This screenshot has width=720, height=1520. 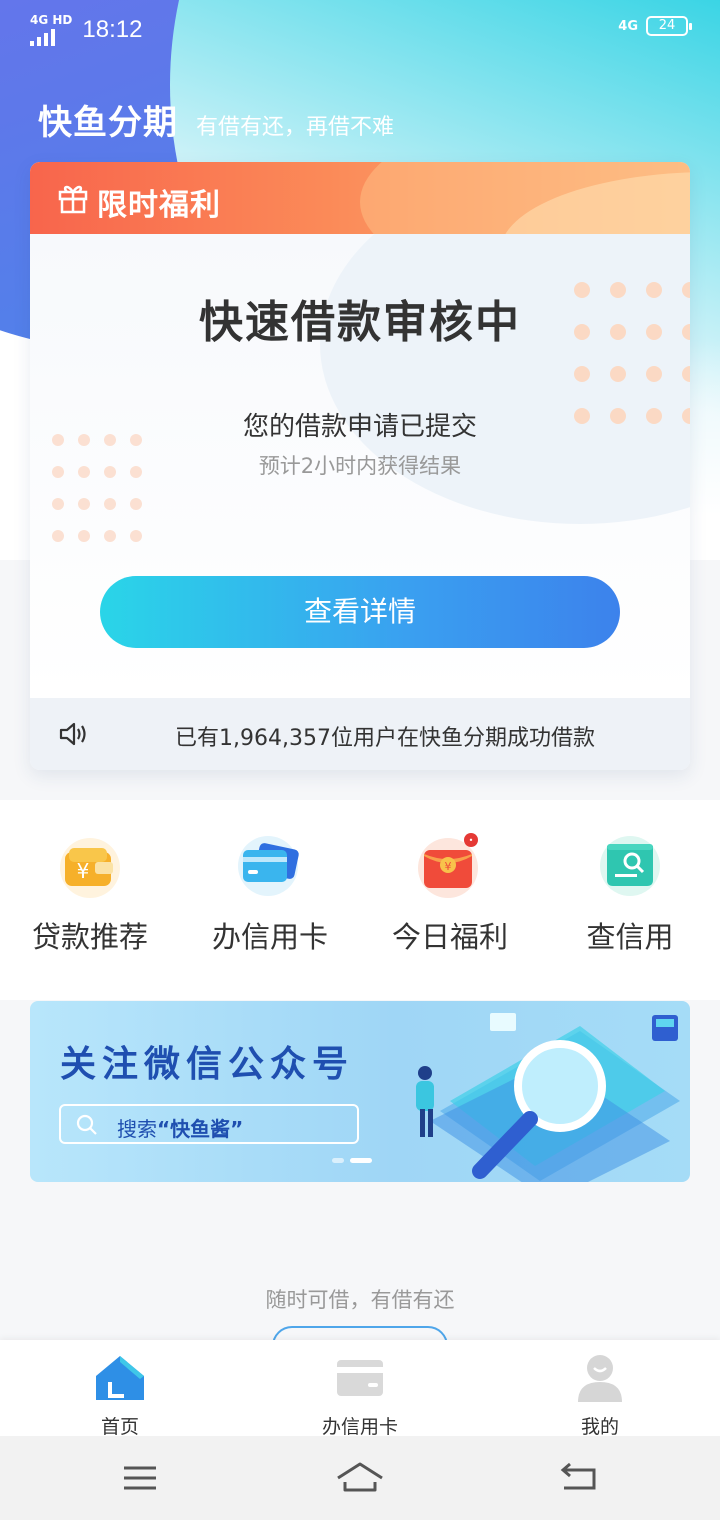 I want to click on profile-icon, so click(x=600, y=1378).